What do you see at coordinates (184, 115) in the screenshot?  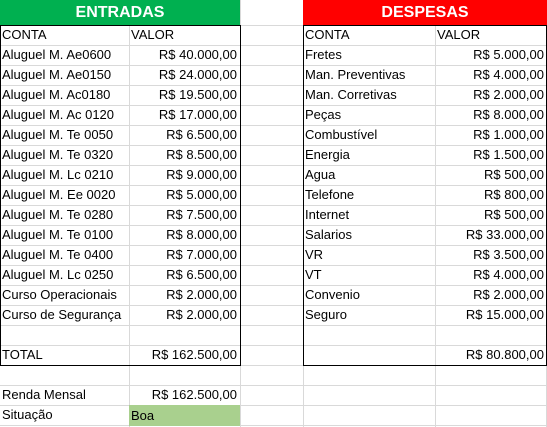 I see `entradas-valor-cell: R$ 17.000,00` at bounding box center [184, 115].